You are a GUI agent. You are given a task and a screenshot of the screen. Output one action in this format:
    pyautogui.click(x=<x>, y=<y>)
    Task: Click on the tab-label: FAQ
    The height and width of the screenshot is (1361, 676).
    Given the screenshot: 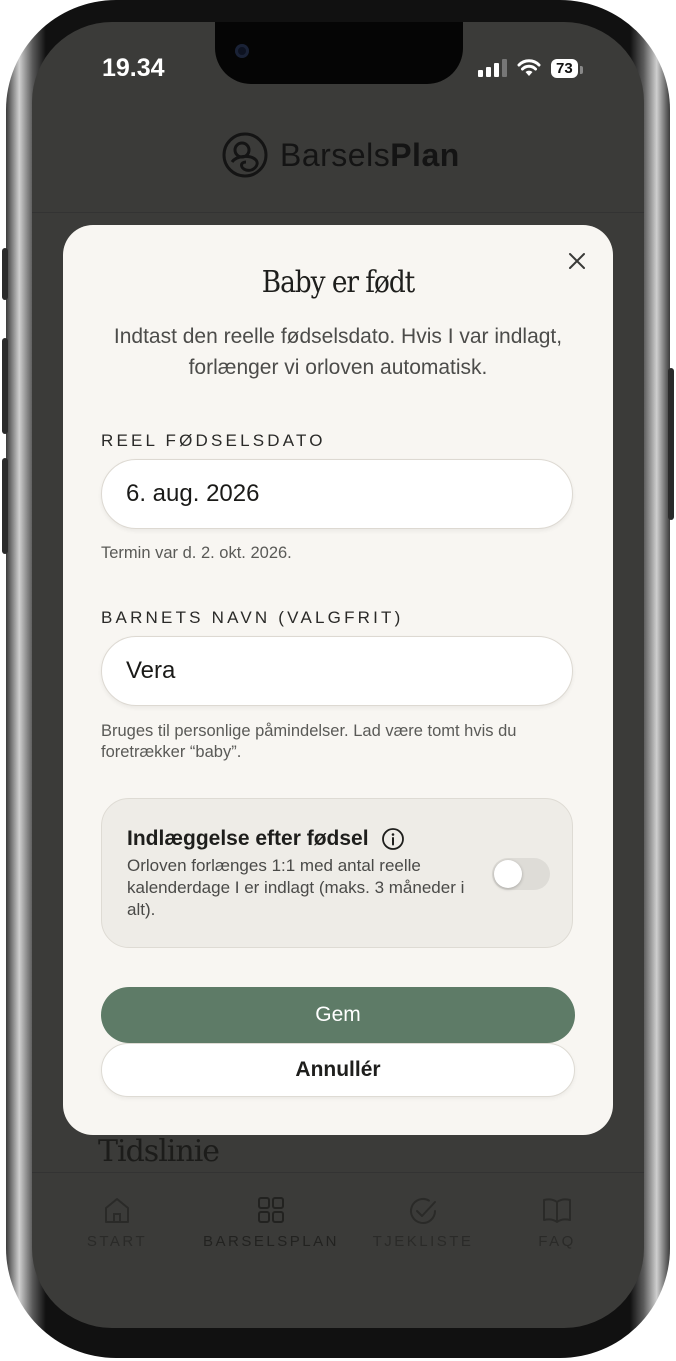 What is the action you would take?
    pyautogui.click(x=557, y=1241)
    